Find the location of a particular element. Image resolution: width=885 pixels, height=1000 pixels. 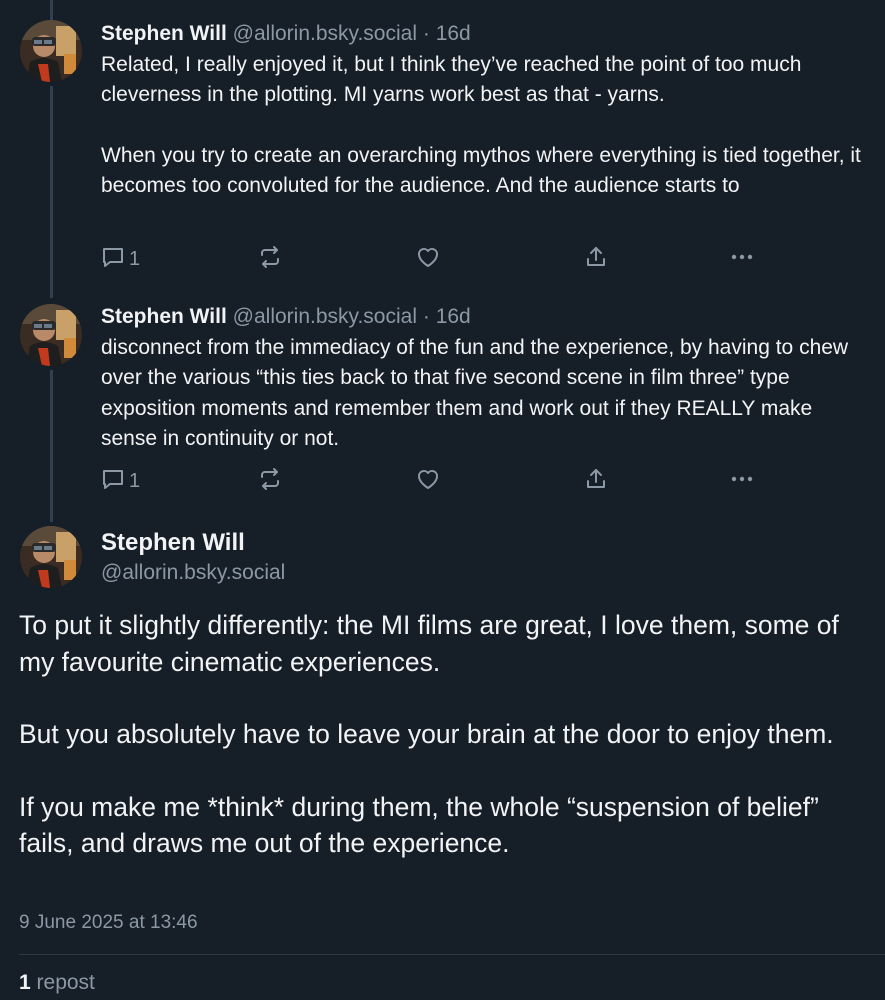

repost-label: repost is located at coordinates (65, 982).